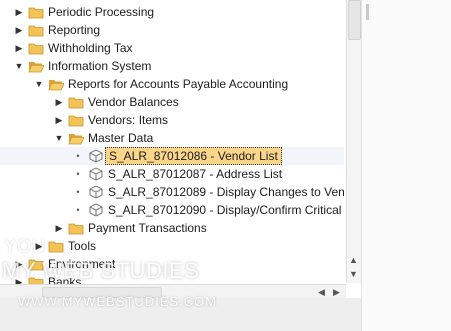 This screenshot has width=451, height=331. What do you see at coordinates (336, 292) in the screenshot?
I see `scroll-right-arrow-icon: ▶` at bounding box center [336, 292].